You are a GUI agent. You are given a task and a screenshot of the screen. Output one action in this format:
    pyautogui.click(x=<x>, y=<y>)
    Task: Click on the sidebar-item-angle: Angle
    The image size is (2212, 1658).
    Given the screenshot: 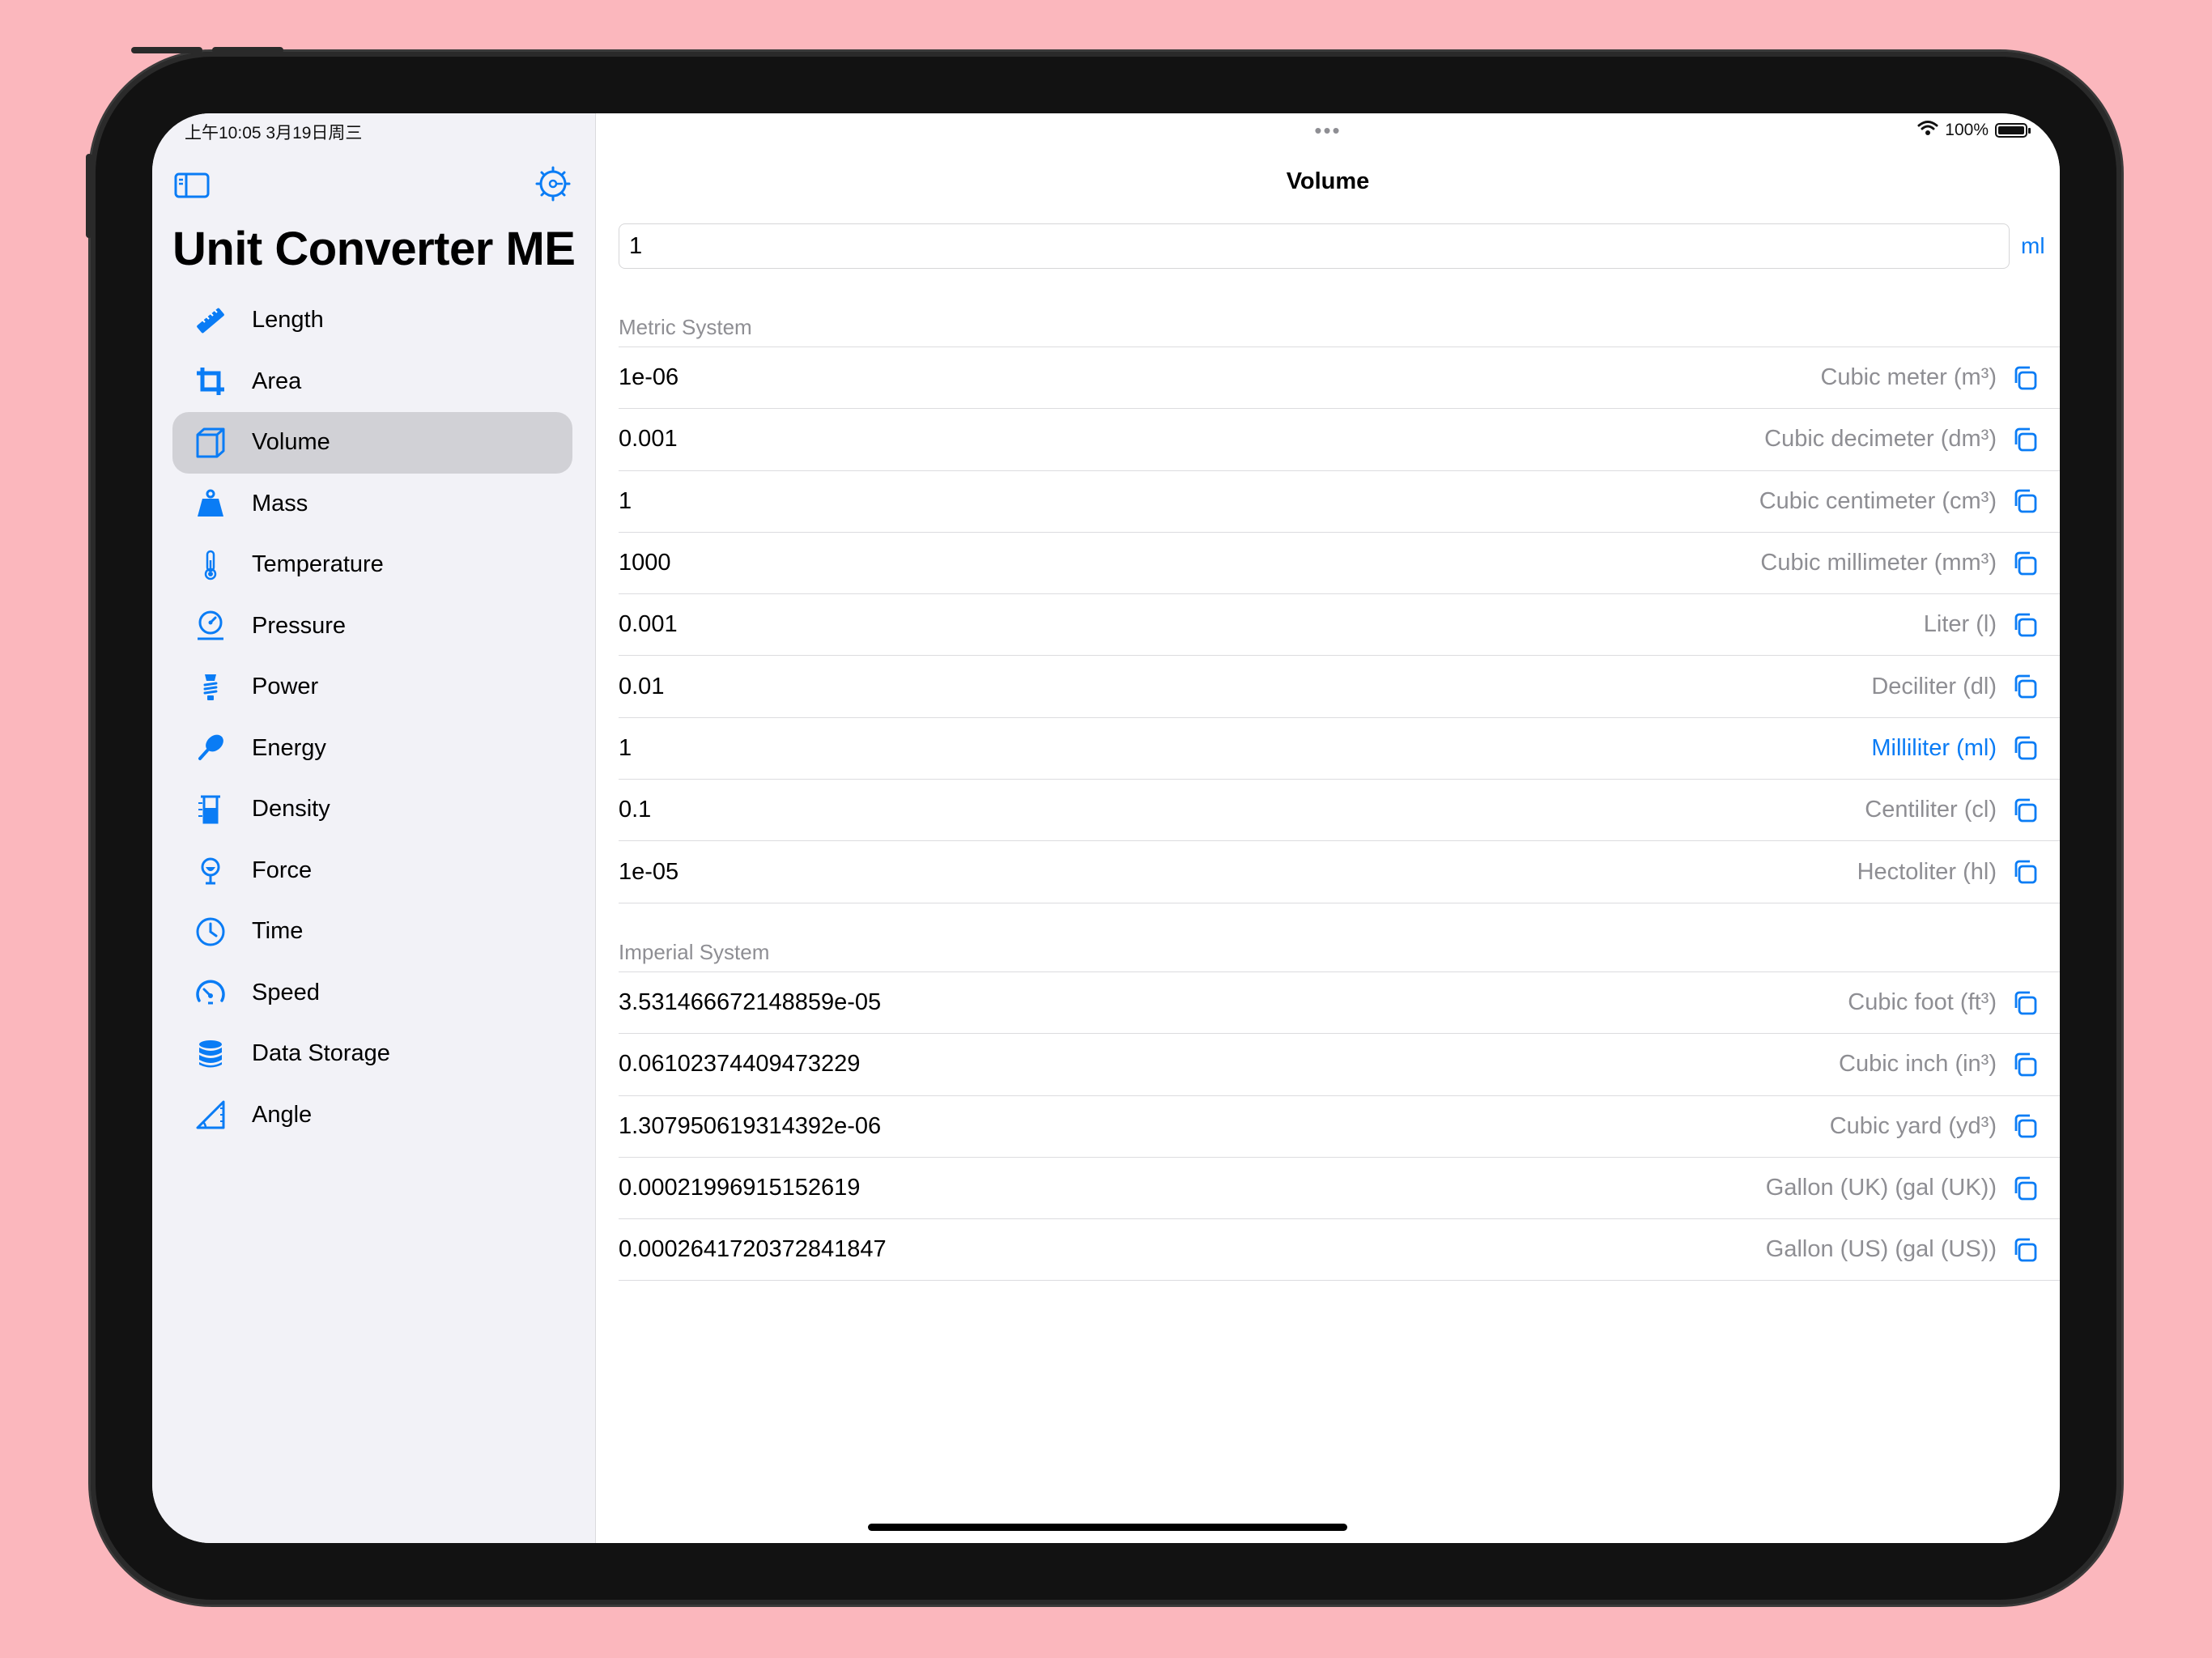 What is the action you would take?
    pyautogui.click(x=372, y=1115)
    